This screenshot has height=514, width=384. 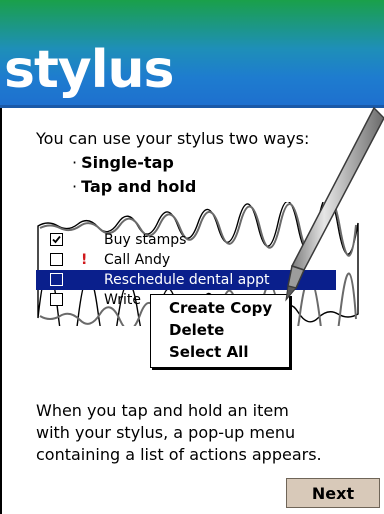 I want to click on description-line: containing a list of actions appears., so click(x=179, y=454).